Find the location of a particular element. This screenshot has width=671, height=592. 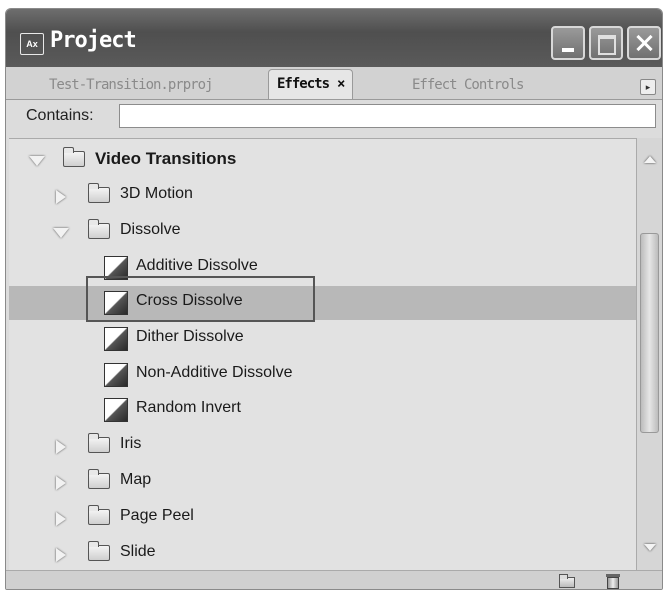

tree-label: Page Peel is located at coordinates (157, 515).